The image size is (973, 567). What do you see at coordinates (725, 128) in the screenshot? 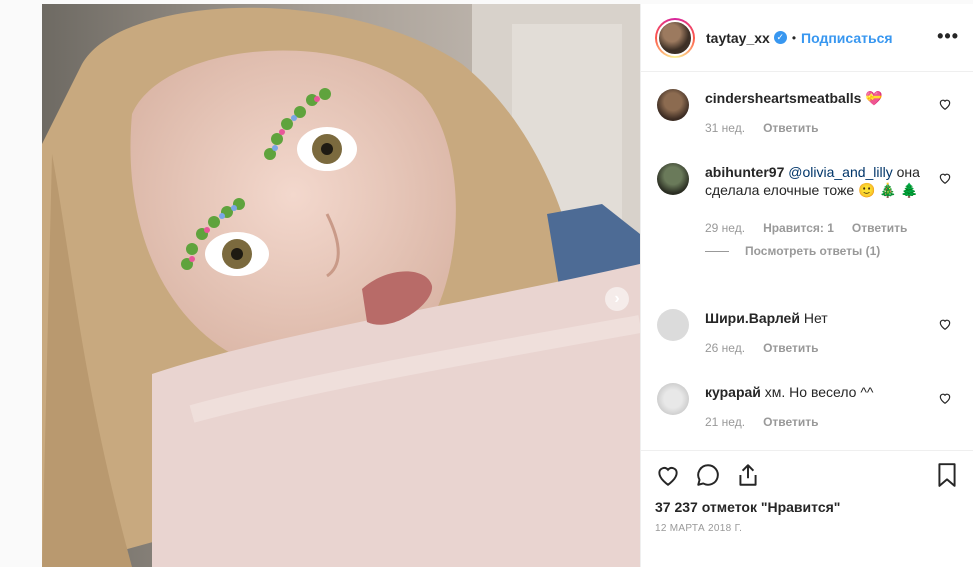
I see `comment-time: 31 нед.` at bounding box center [725, 128].